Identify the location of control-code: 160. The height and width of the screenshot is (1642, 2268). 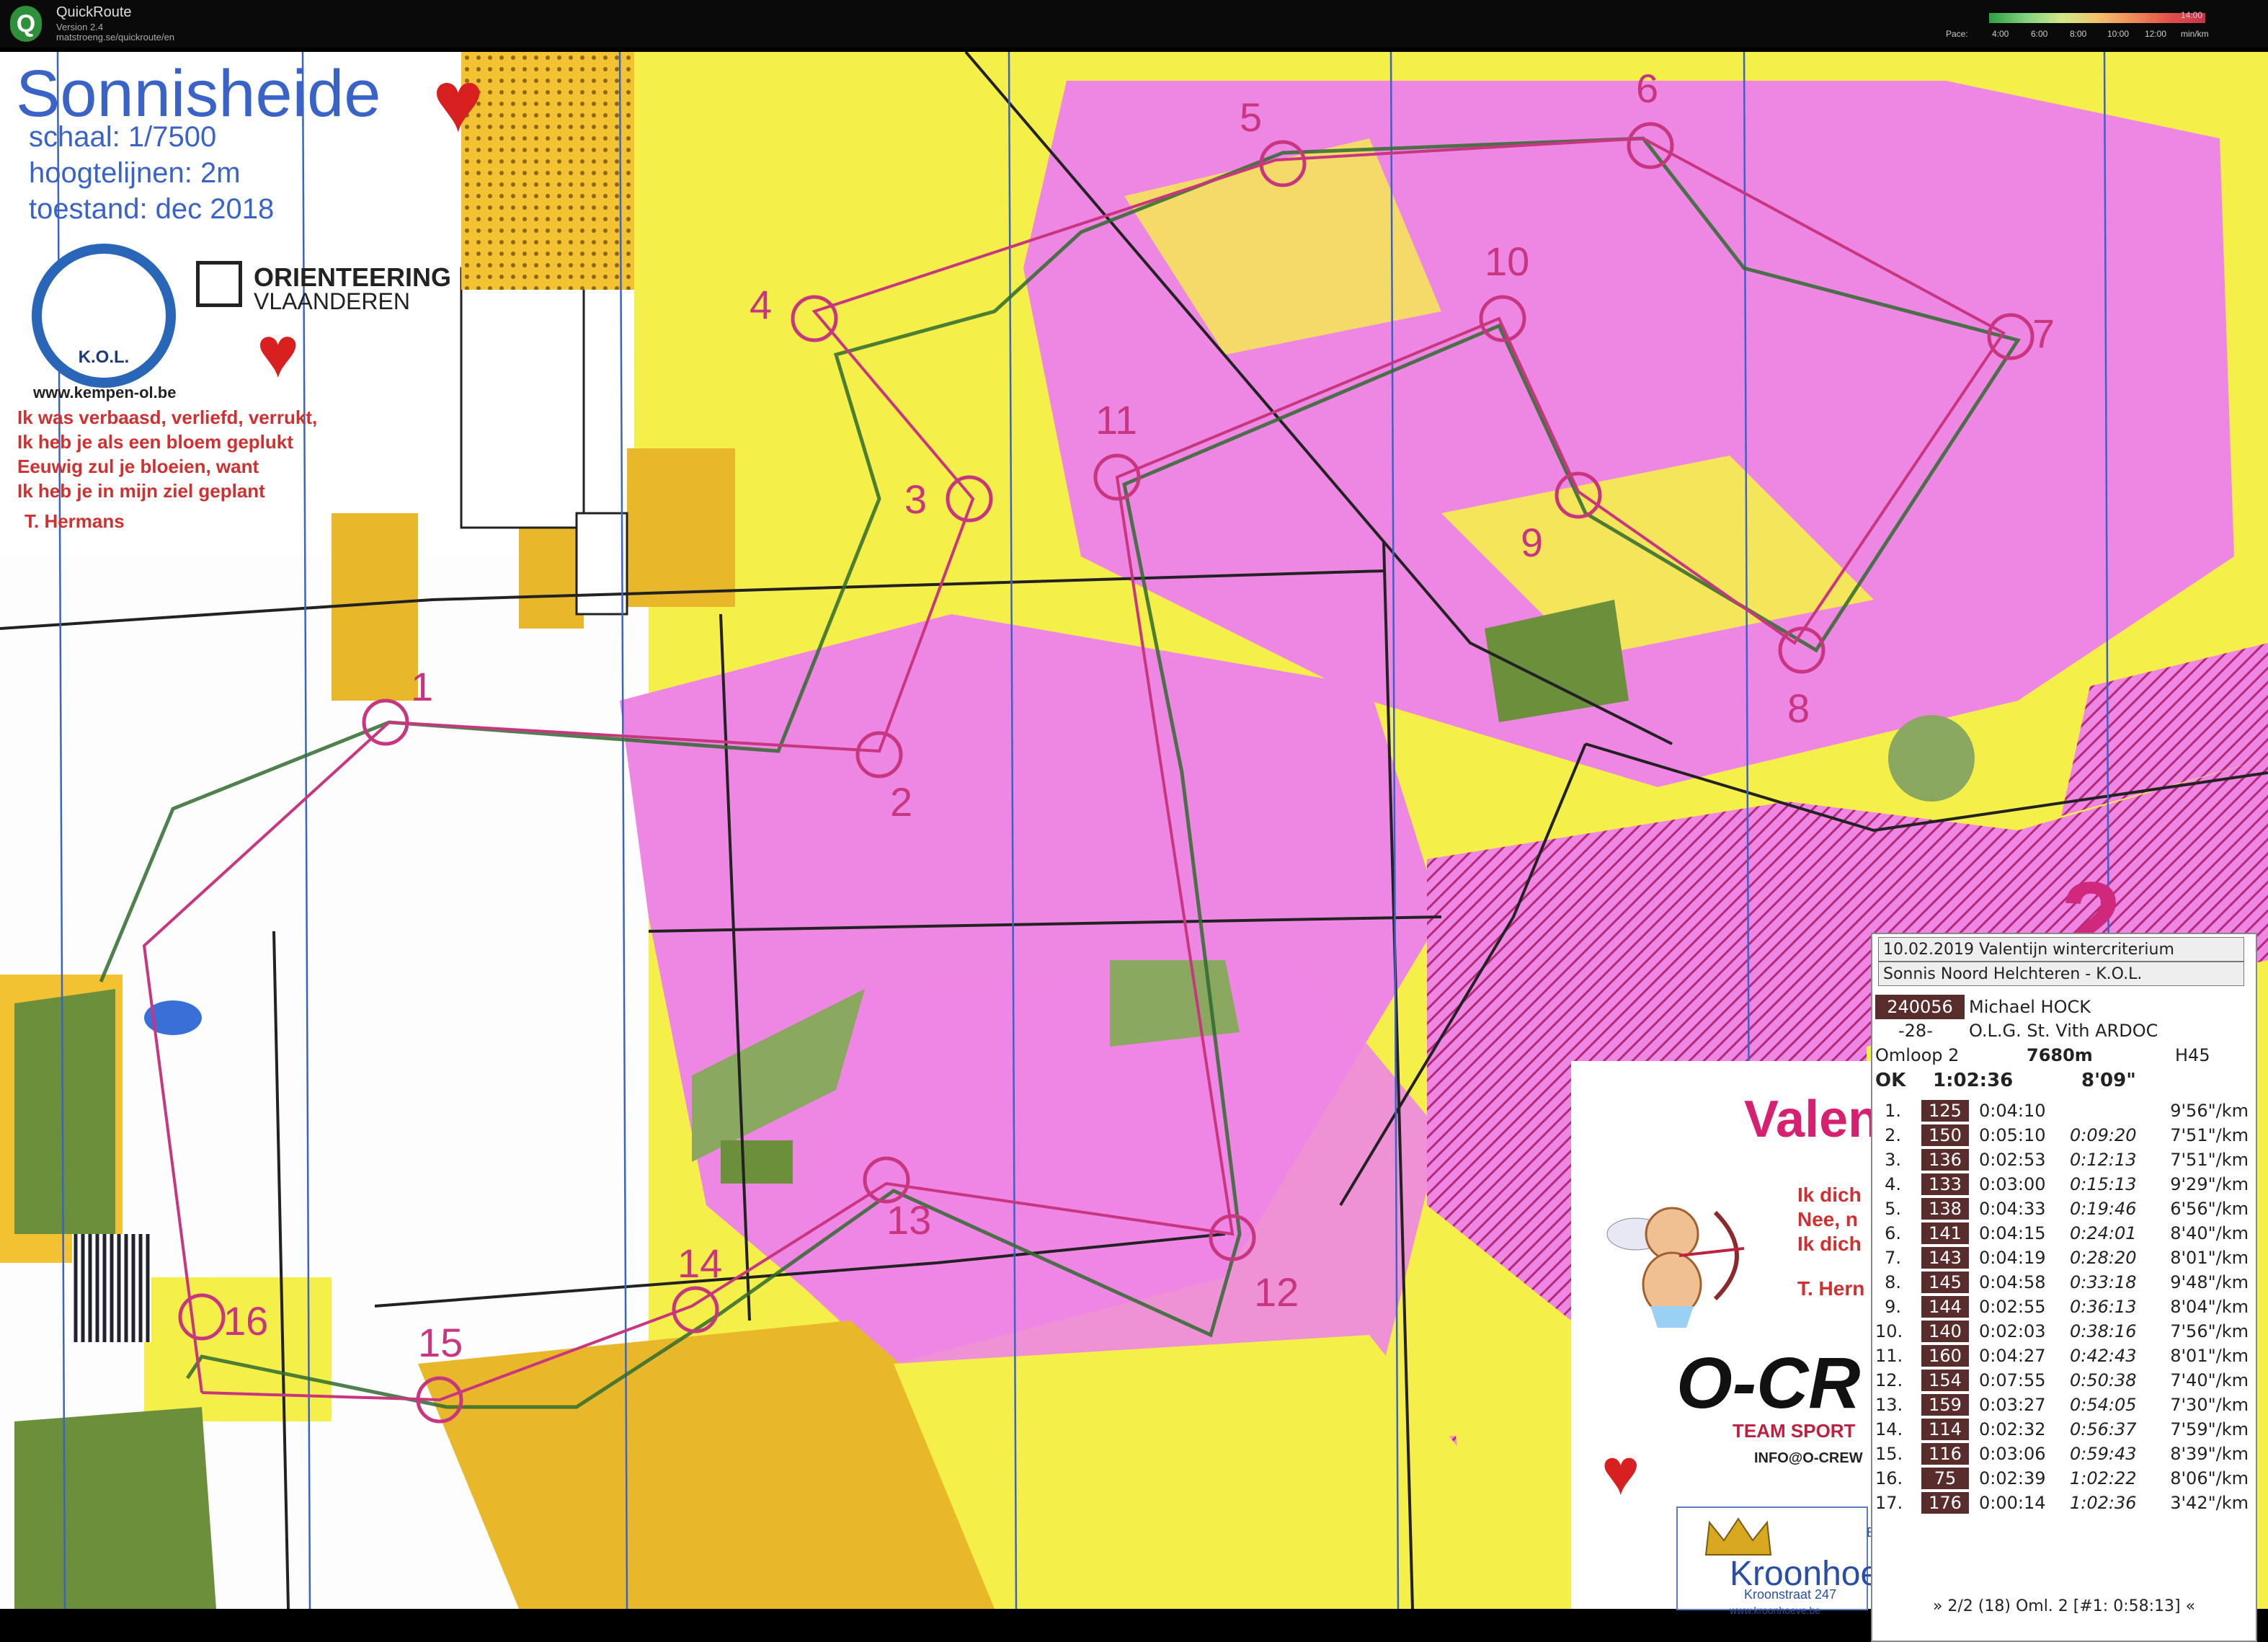
(1945, 1356).